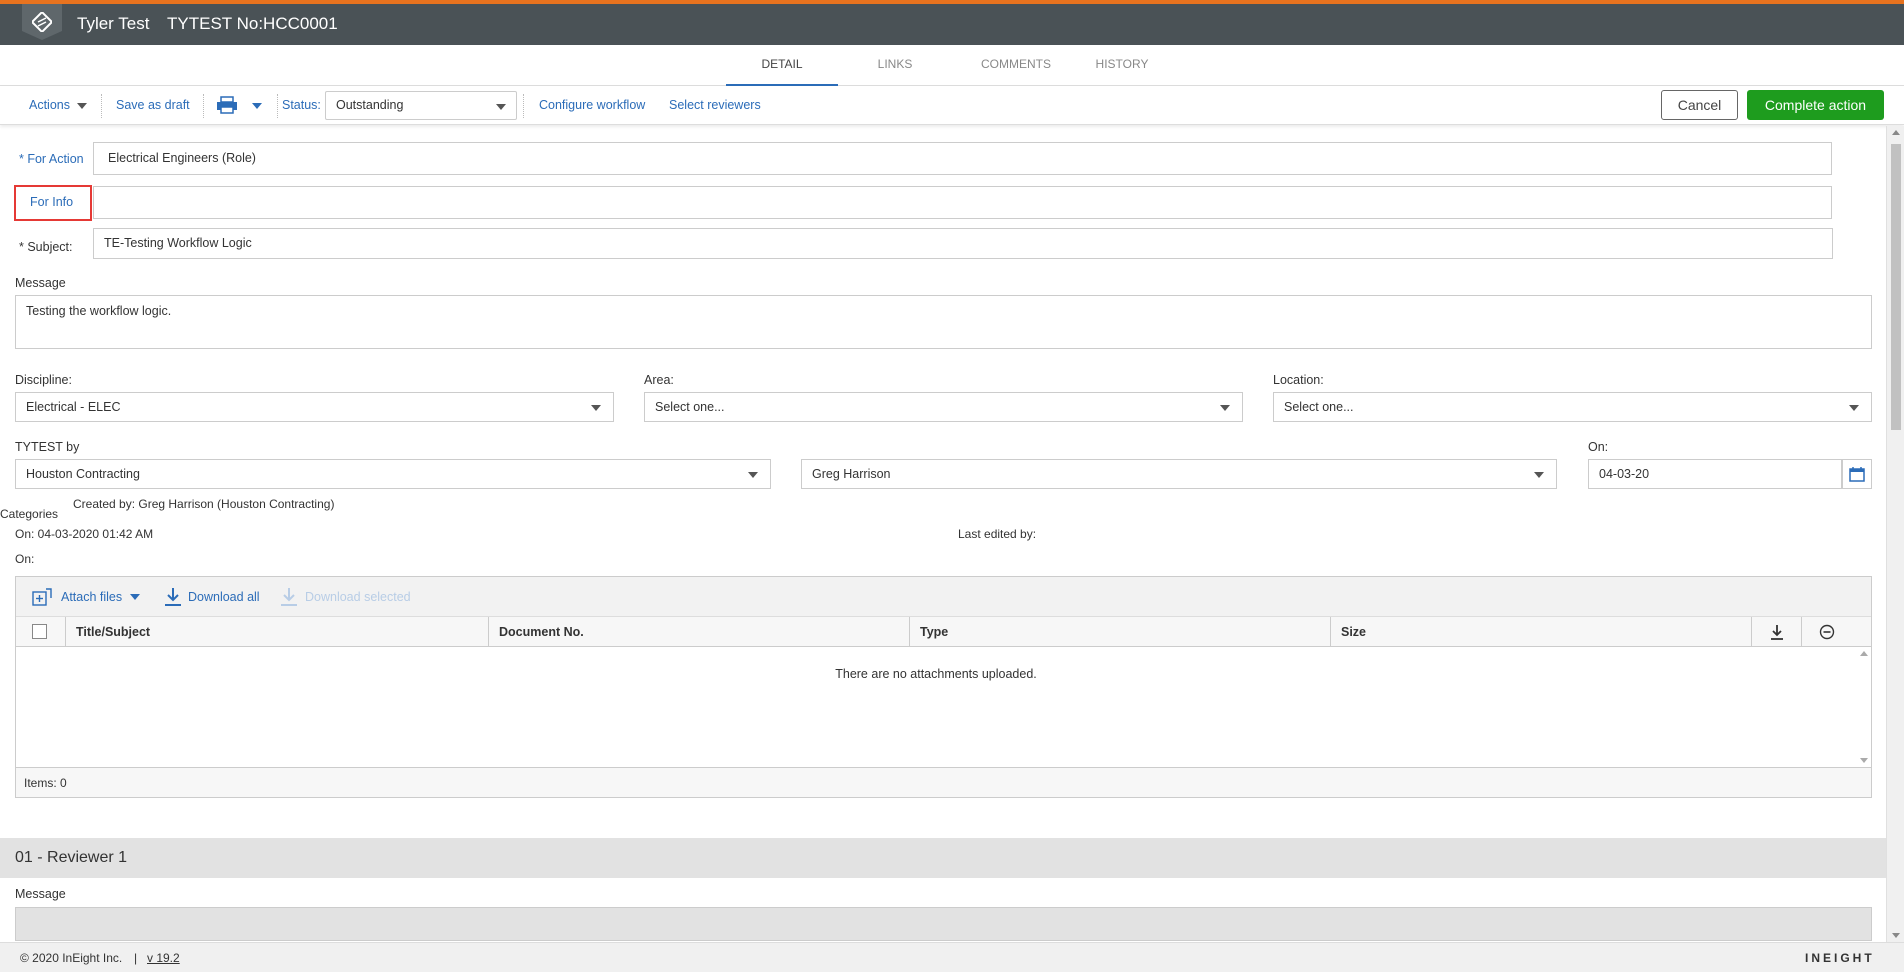 Image resolution: width=1904 pixels, height=973 pixels. What do you see at coordinates (659, 380) in the screenshot?
I see `area-label: Area:` at bounding box center [659, 380].